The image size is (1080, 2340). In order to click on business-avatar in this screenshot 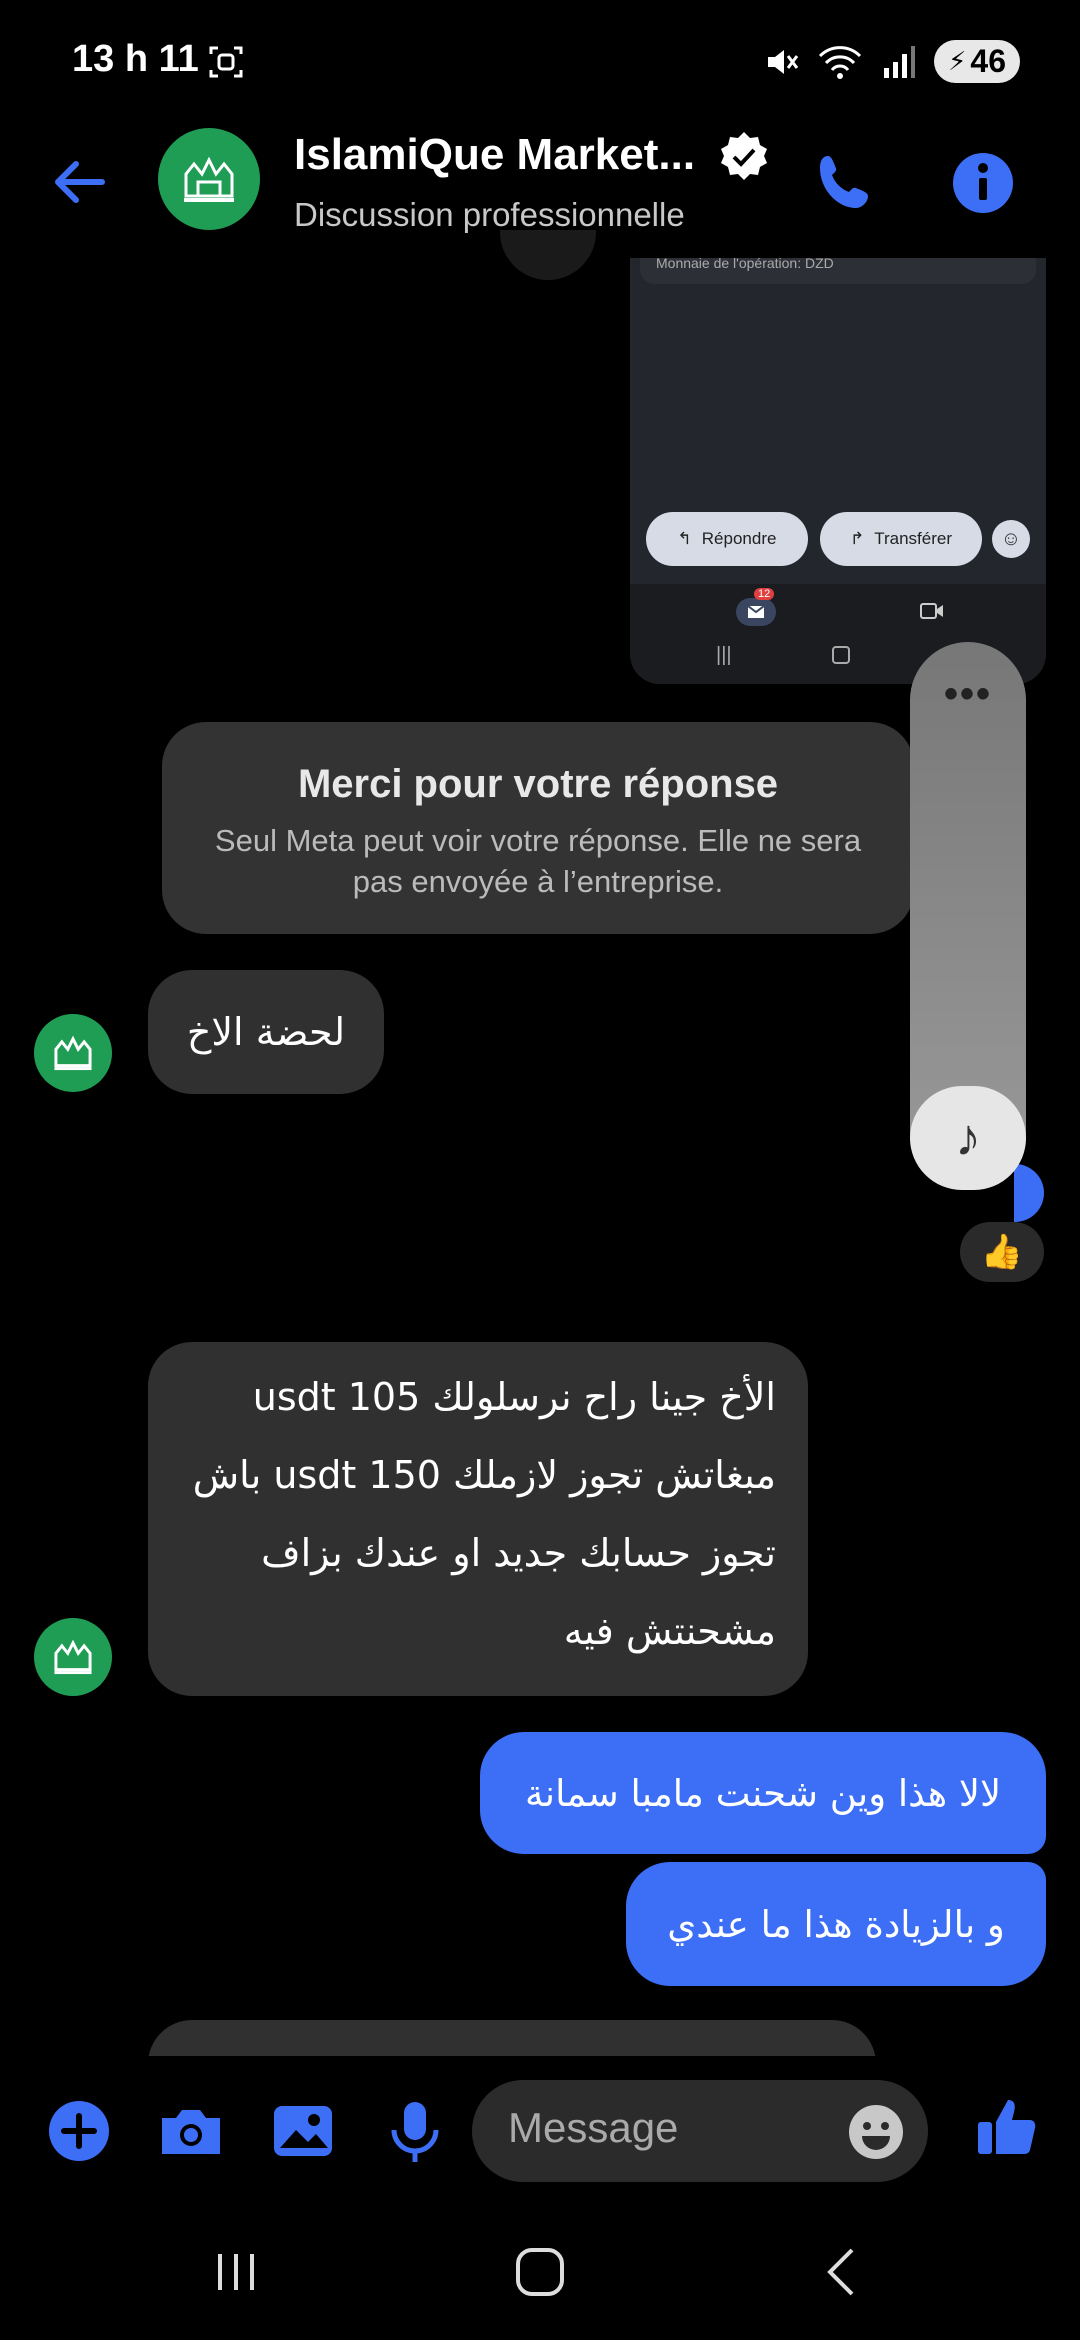, I will do `click(209, 179)`.